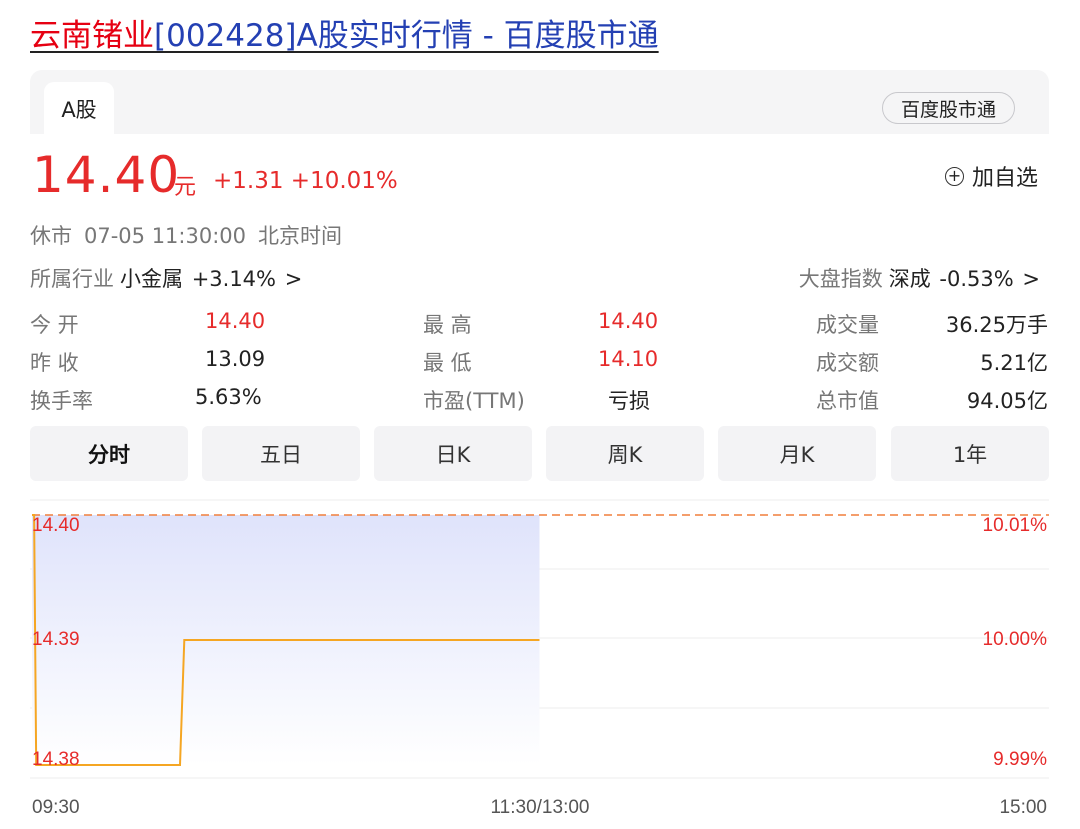  I want to click on industry-link: 所属行业 小金属 +3.14% >, so click(166, 278).